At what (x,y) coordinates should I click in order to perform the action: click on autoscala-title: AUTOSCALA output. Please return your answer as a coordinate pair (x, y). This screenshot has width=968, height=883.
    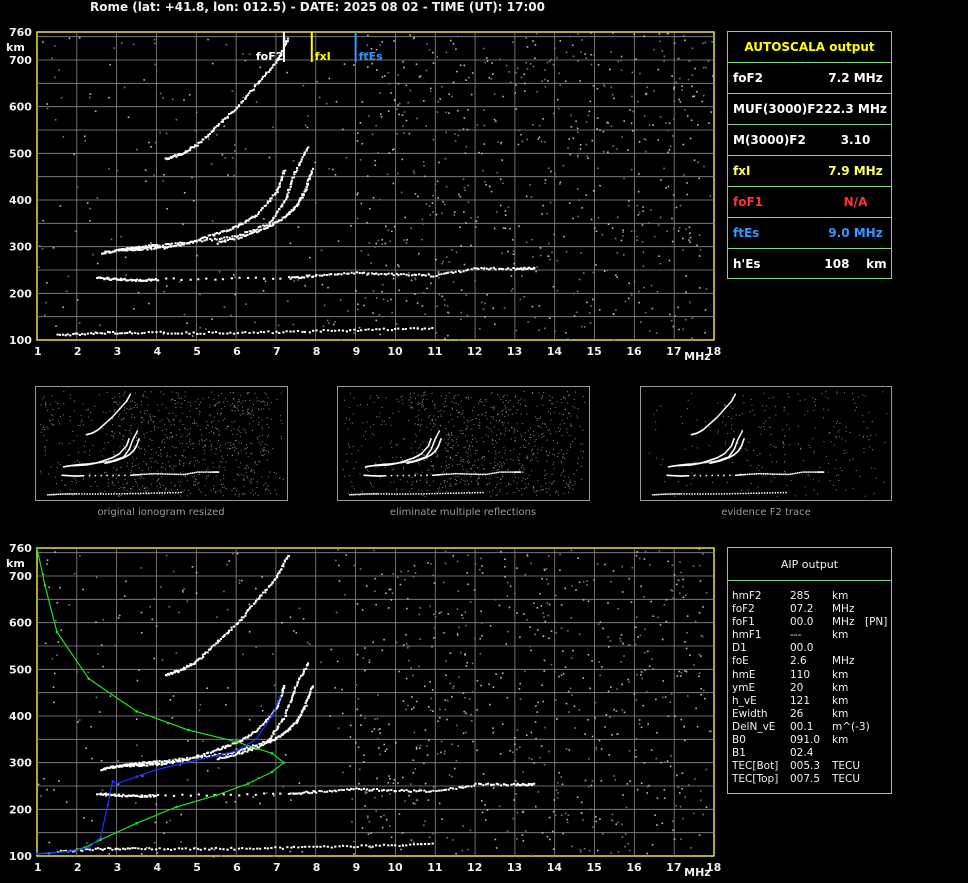
    Looking at the image, I should click on (809, 47).